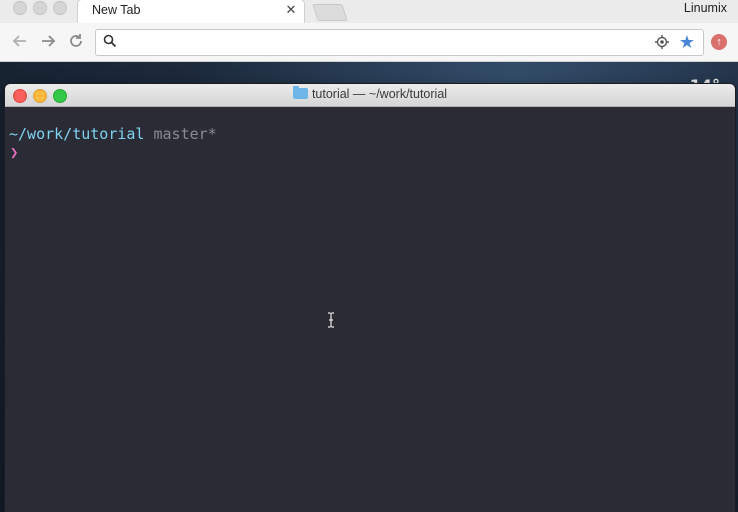 This screenshot has width=738, height=512. Describe the element at coordinates (384, 42) in the screenshot. I see `address-input` at that location.